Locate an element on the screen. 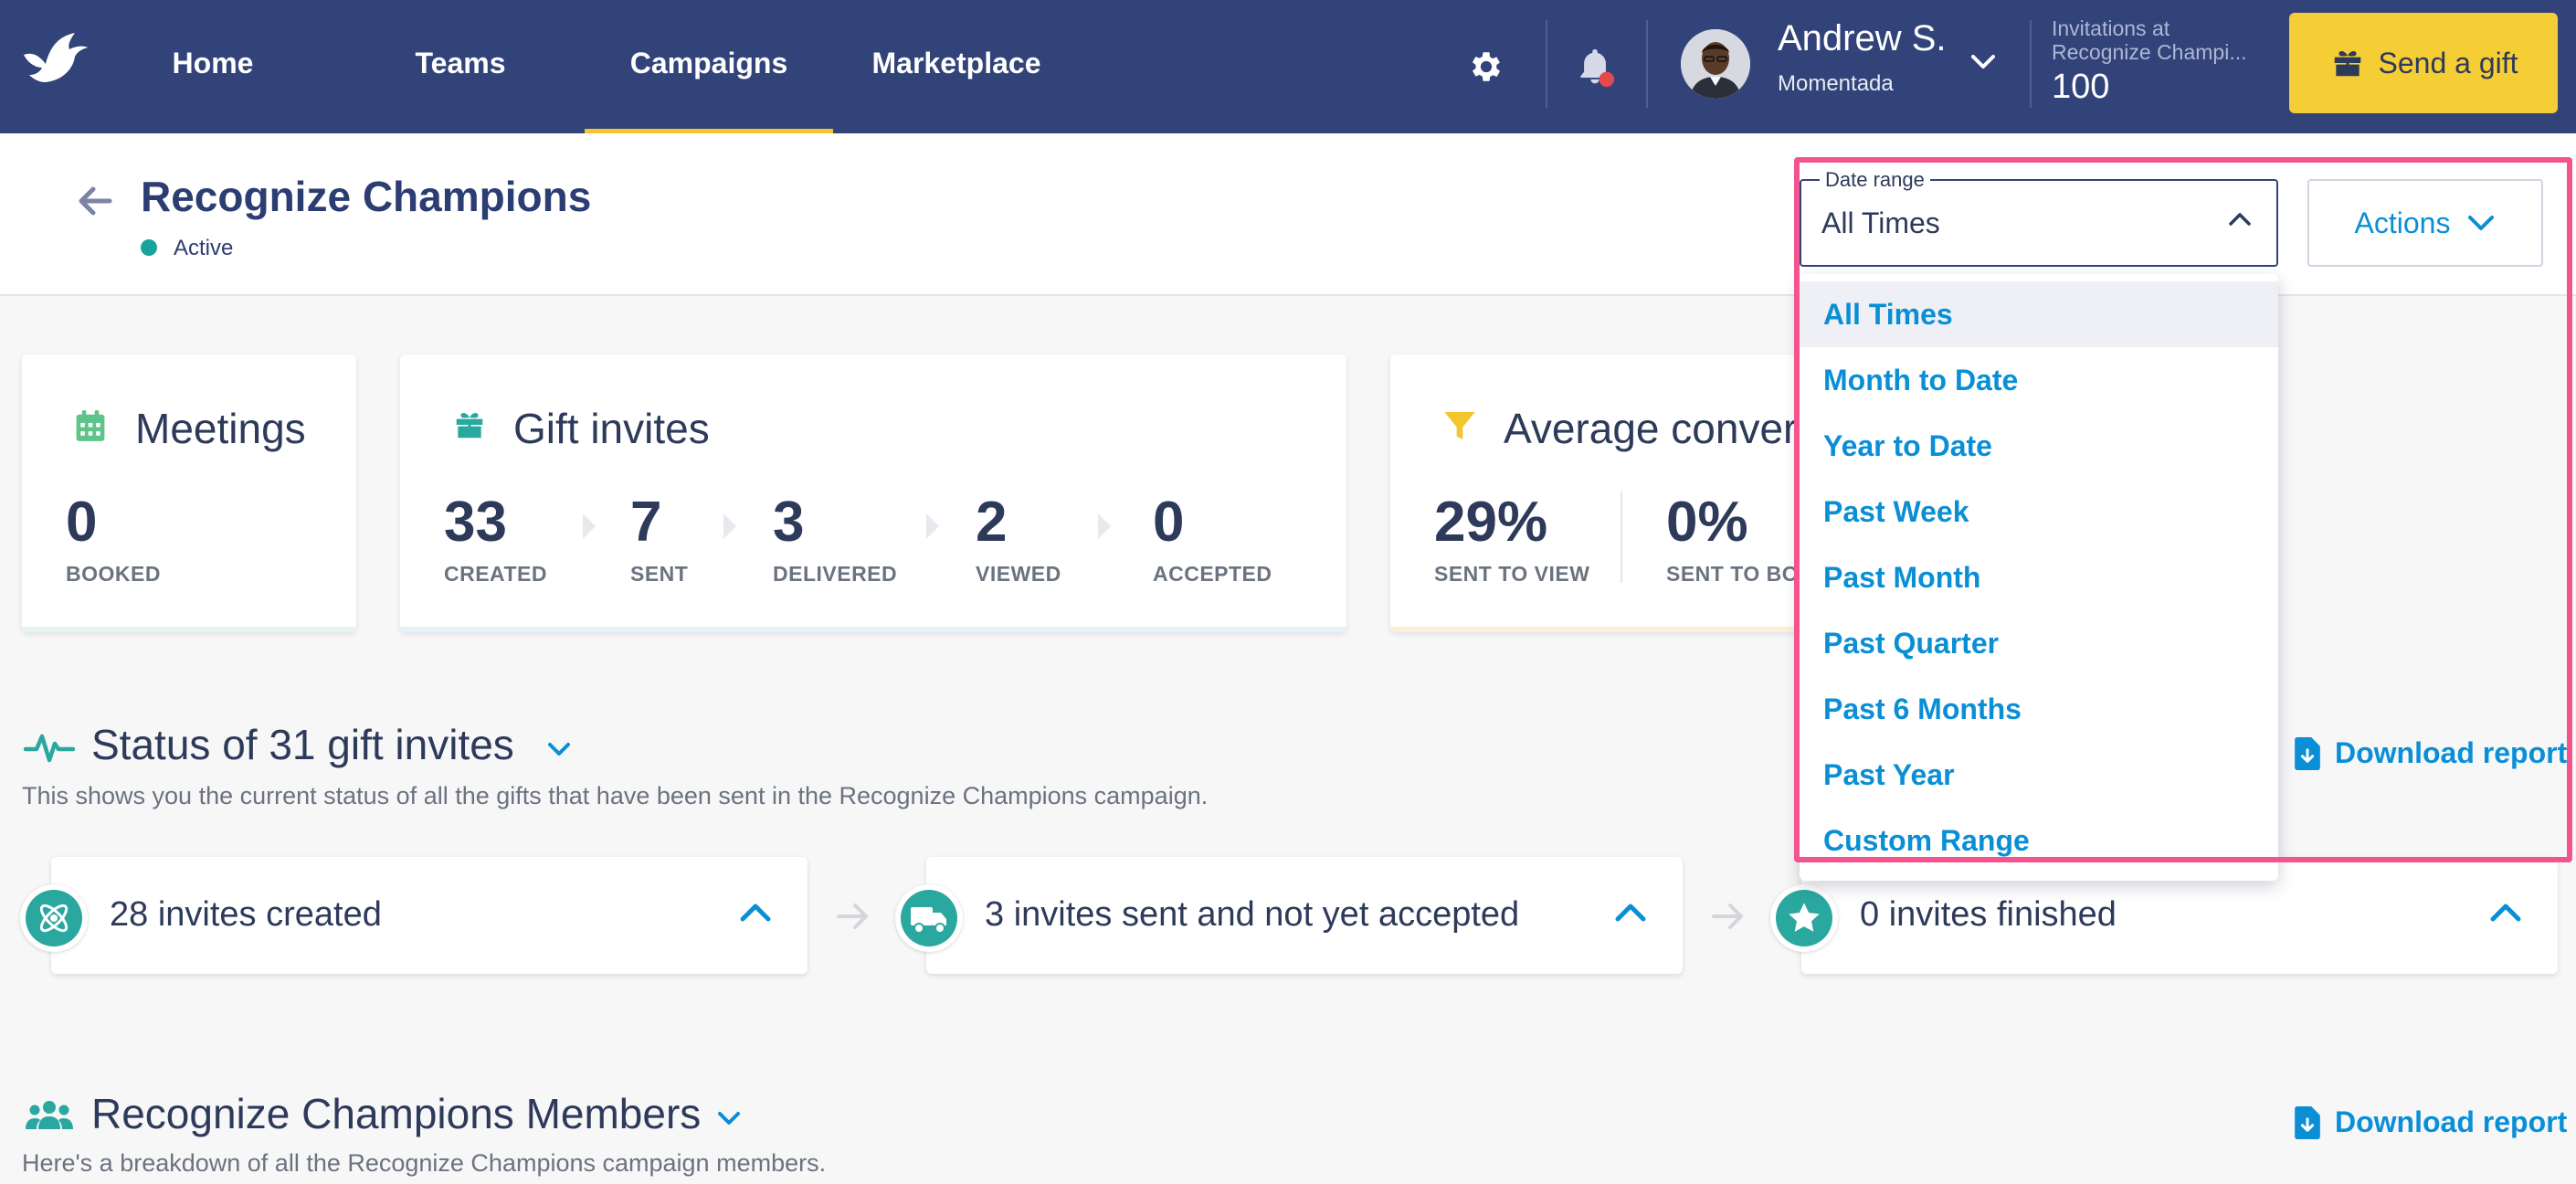 Image resolution: width=2576 pixels, height=1184 pixels. stat-value: 0% is located at coordinates (1707, 522).